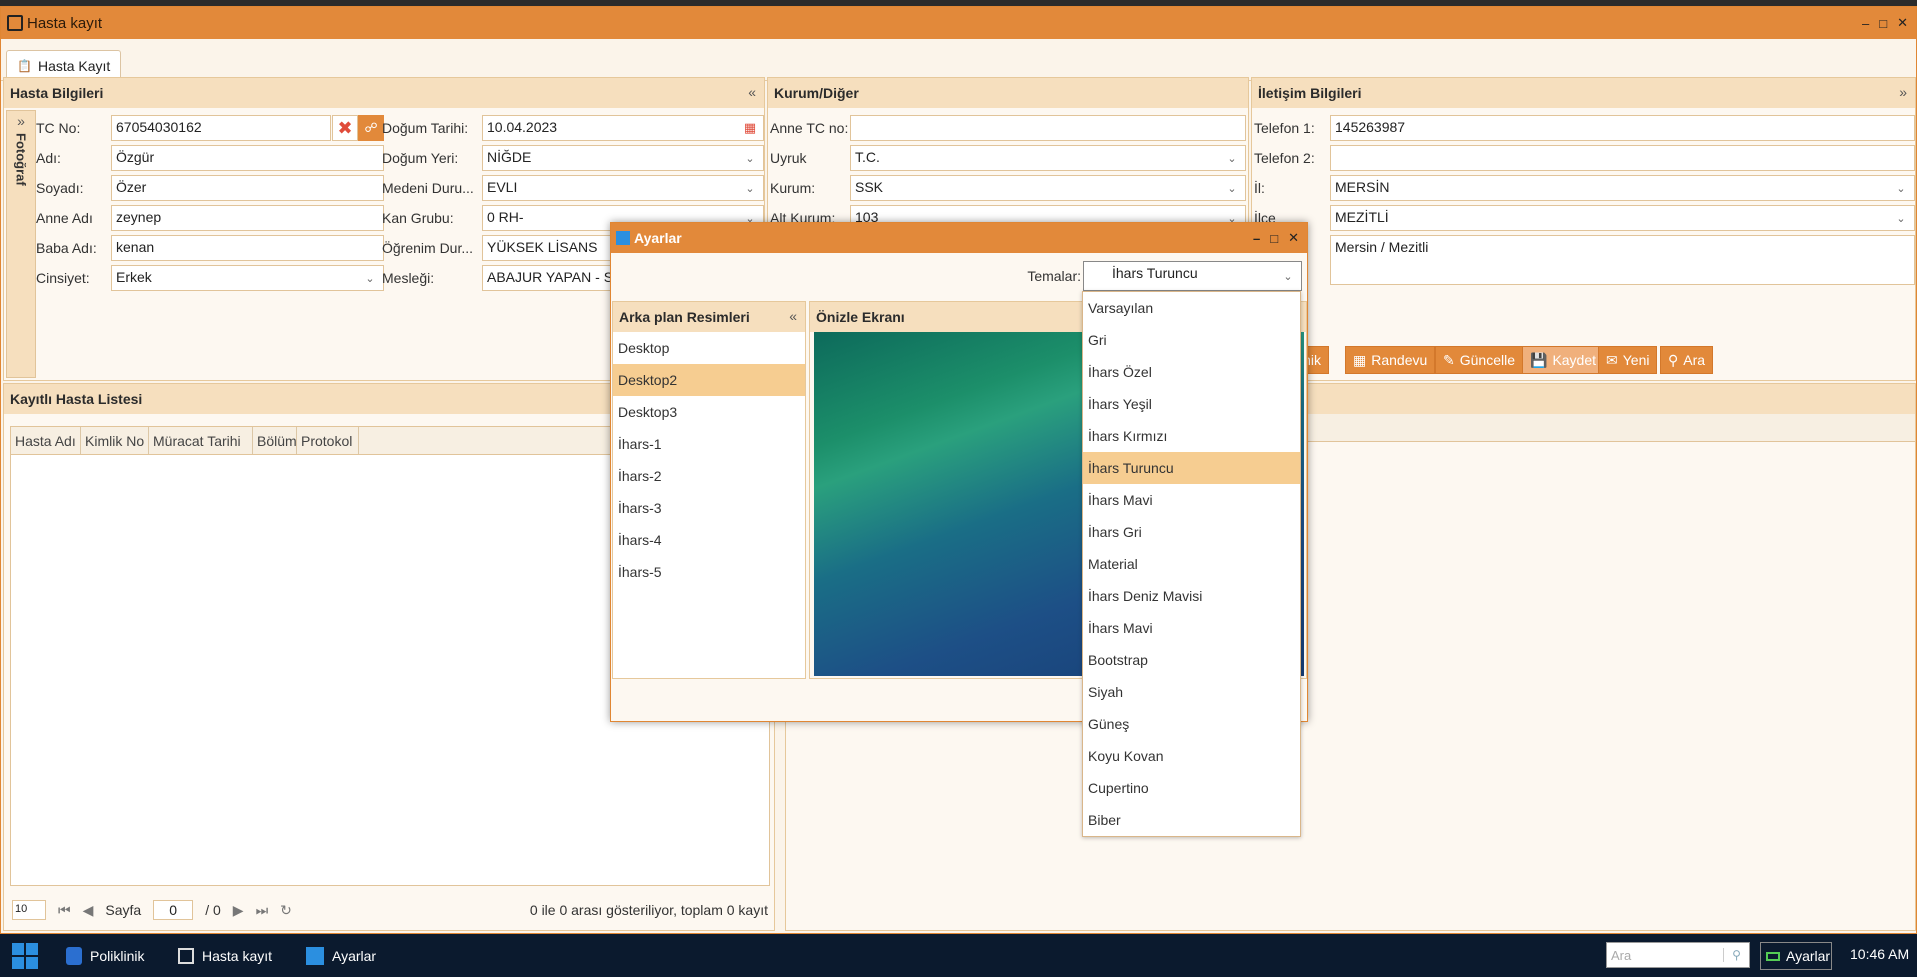 This screenshot has width=1917, height=977. Describe the element at coordinates (1736, 955) in the screenshot. I see `search-icon: ⚲` at that location.